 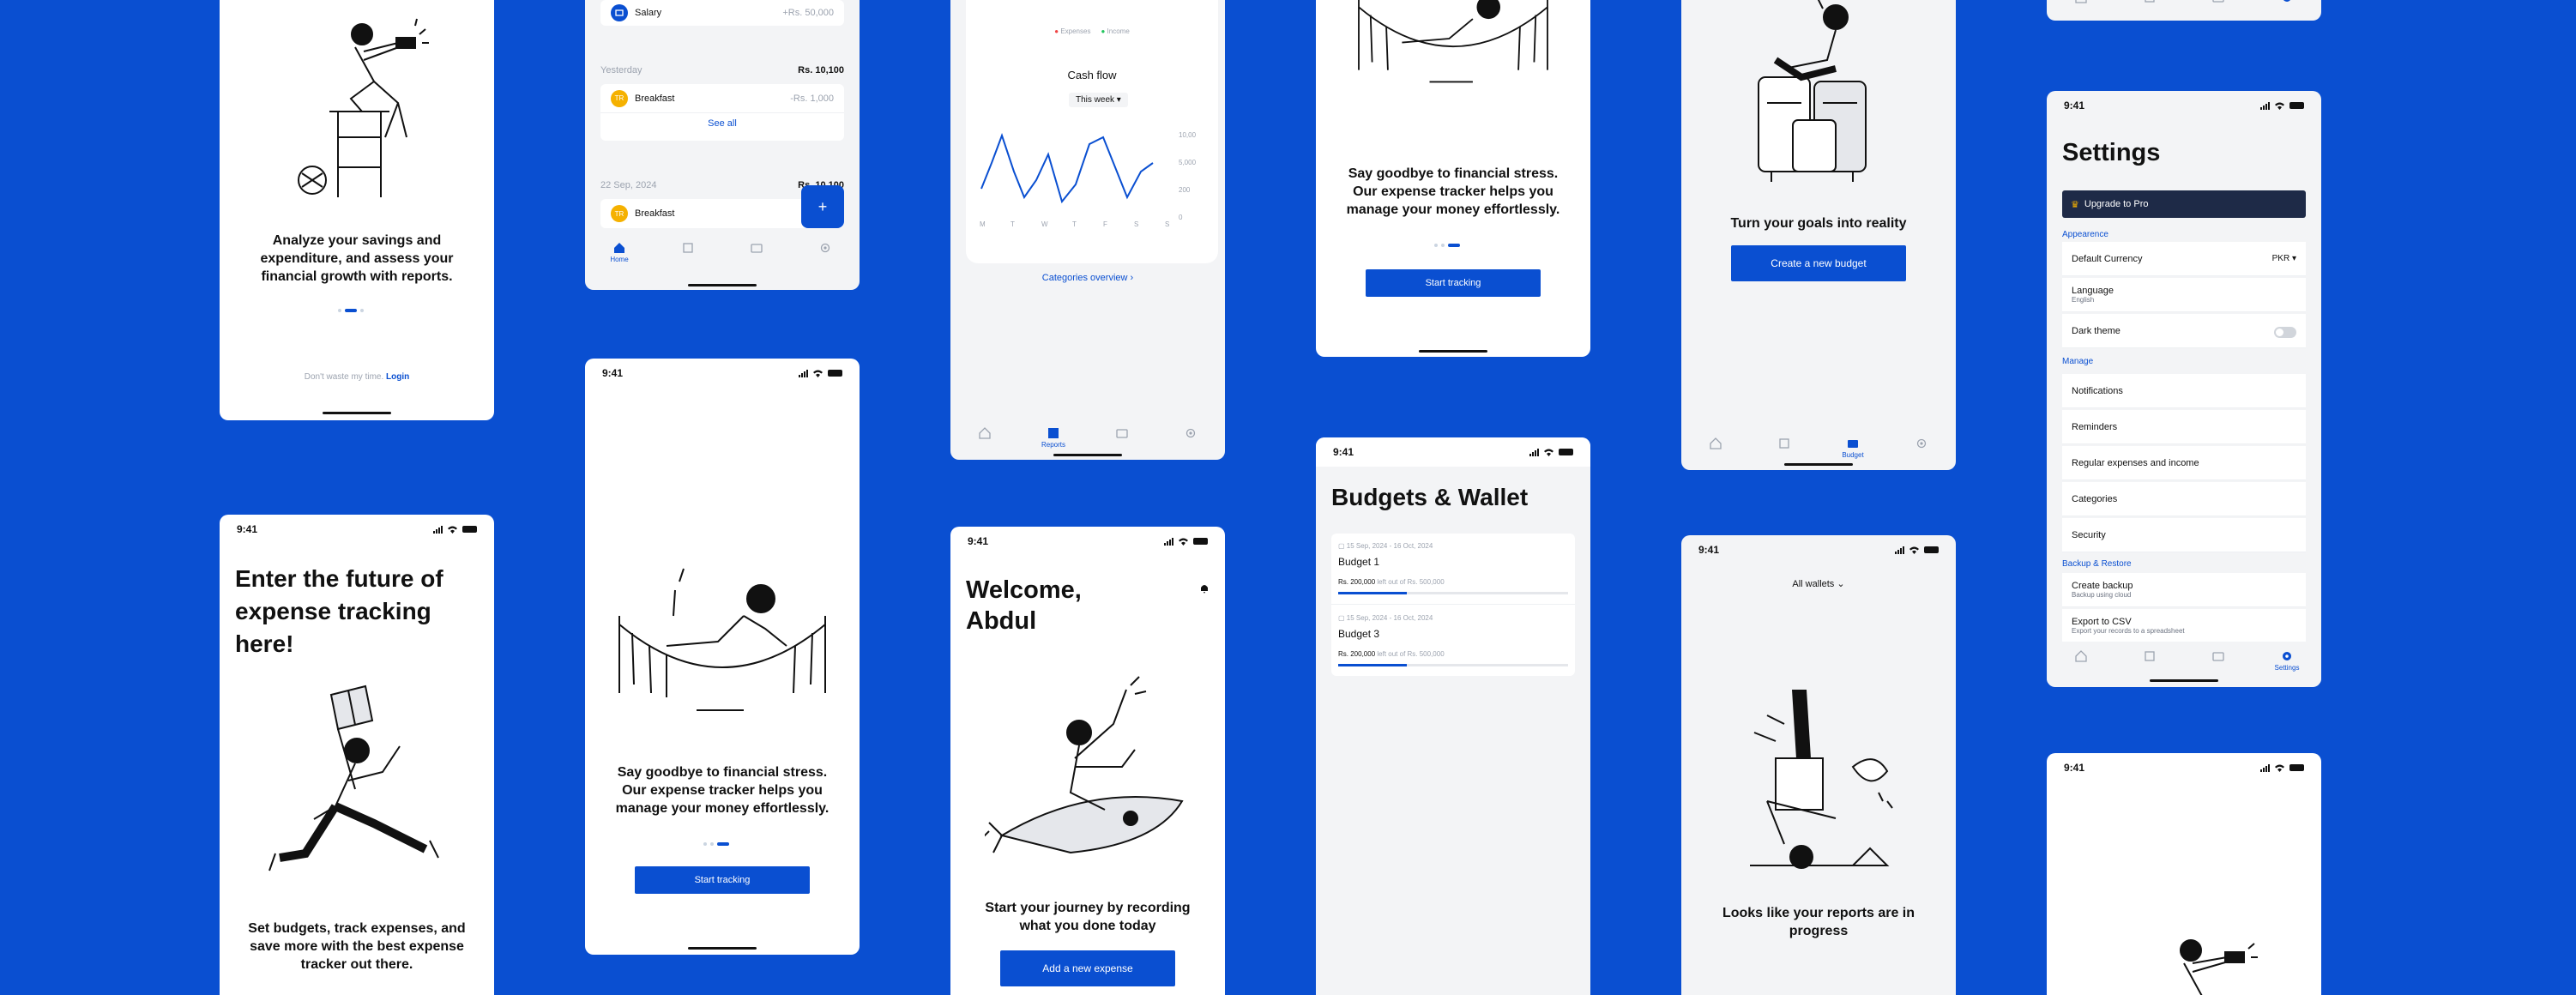 What do you see at coordinates (397, 377) in the screenshot?
I see `login-link: Login` at bounding box center [397, 377].